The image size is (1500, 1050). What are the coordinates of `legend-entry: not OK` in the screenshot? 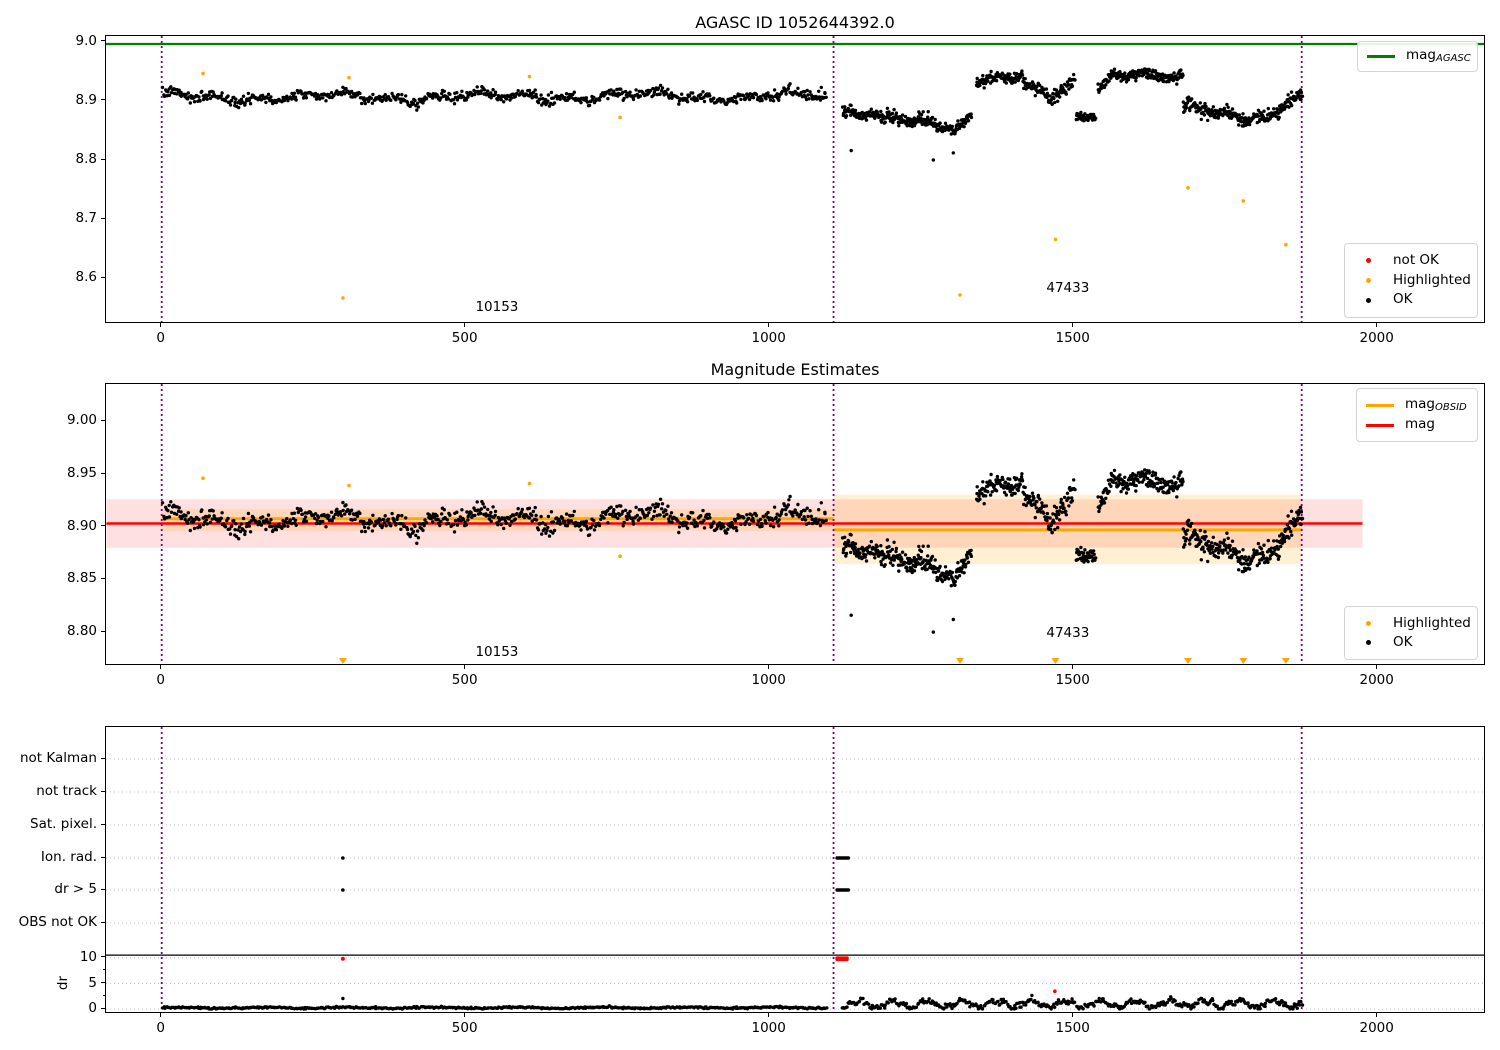 It's located at (1410, 261).